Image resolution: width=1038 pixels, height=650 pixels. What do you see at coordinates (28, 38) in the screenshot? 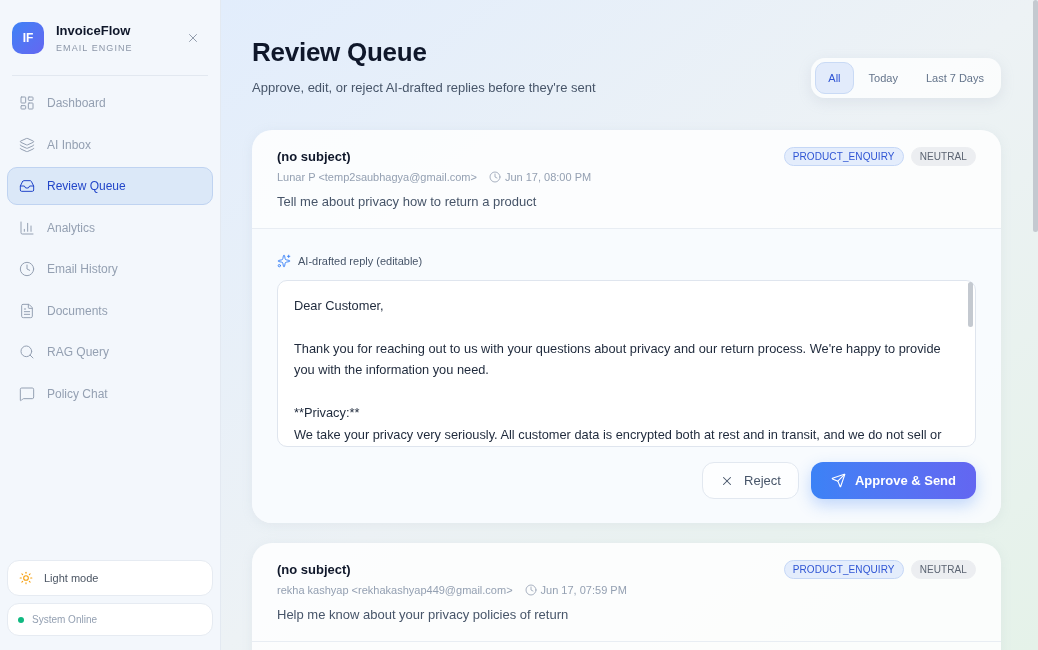
I see `logo-tile: IF` at bounding box center [28, 38].